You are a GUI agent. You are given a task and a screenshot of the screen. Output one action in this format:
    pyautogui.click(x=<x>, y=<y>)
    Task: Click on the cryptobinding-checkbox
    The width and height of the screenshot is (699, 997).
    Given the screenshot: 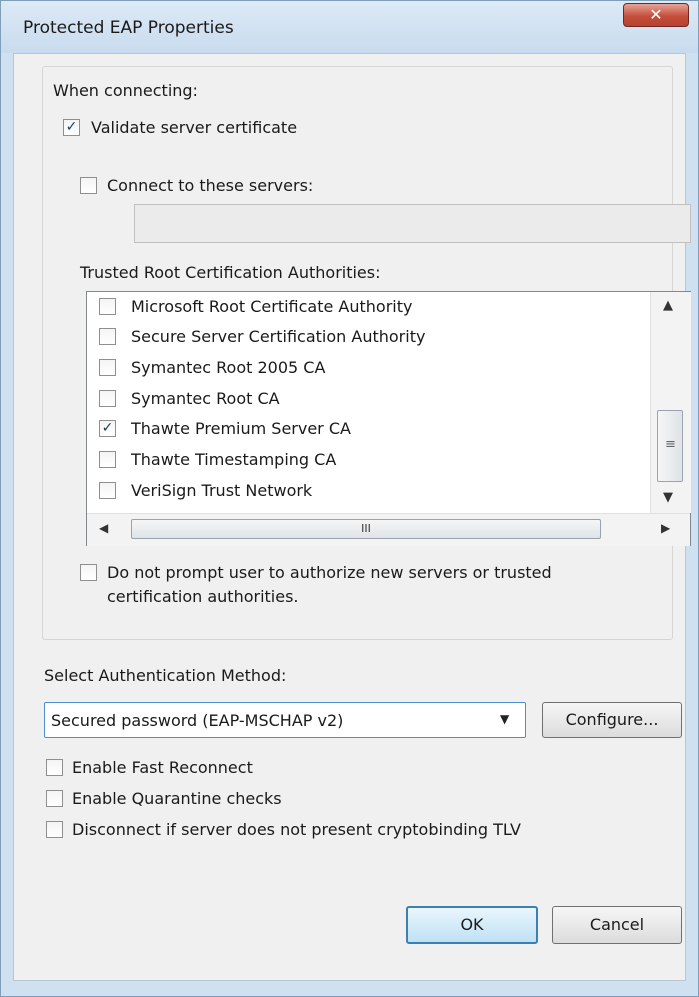 What is the action you would take?
    pyautogui.click(x=54, y=829)
    